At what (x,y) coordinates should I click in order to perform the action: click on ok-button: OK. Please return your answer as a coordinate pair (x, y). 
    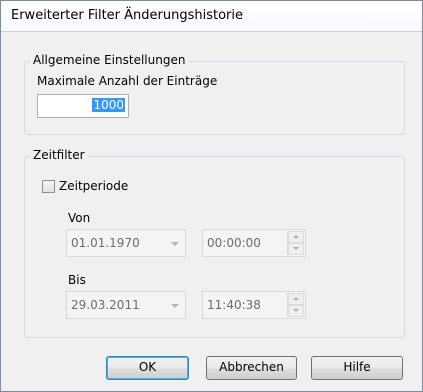
    Looking at the image, I should click on (147, 368).